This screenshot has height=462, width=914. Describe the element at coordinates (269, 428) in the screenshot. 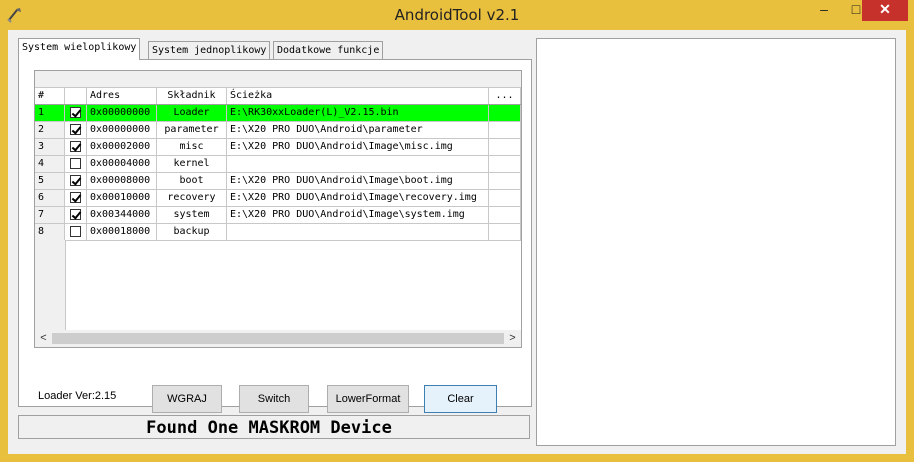

I see `status-text: Found One MASKROM Device` at that location.